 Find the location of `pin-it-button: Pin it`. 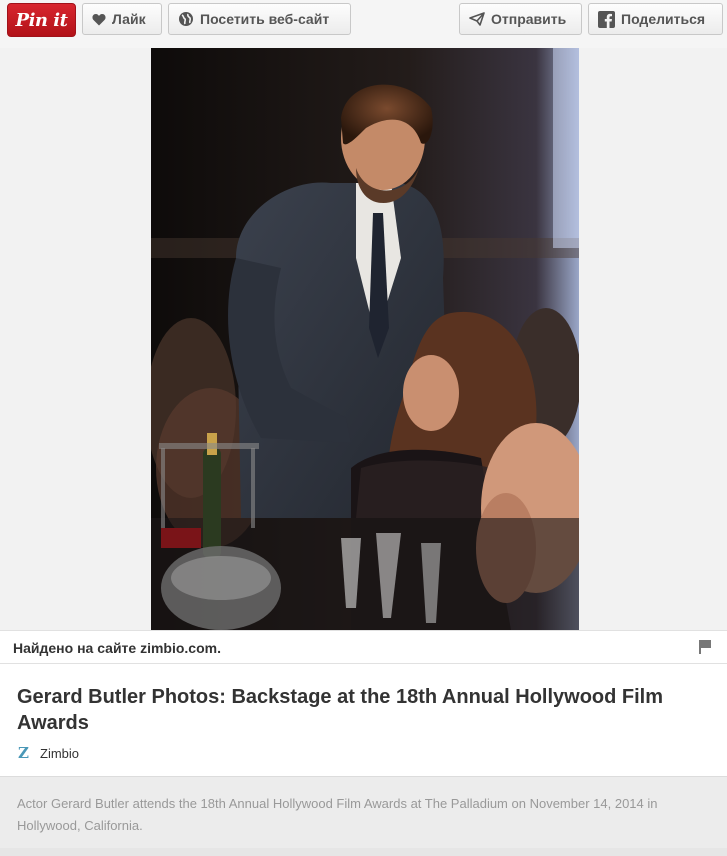

pin-it-button: Pin it is located at coordinates (41, 20).